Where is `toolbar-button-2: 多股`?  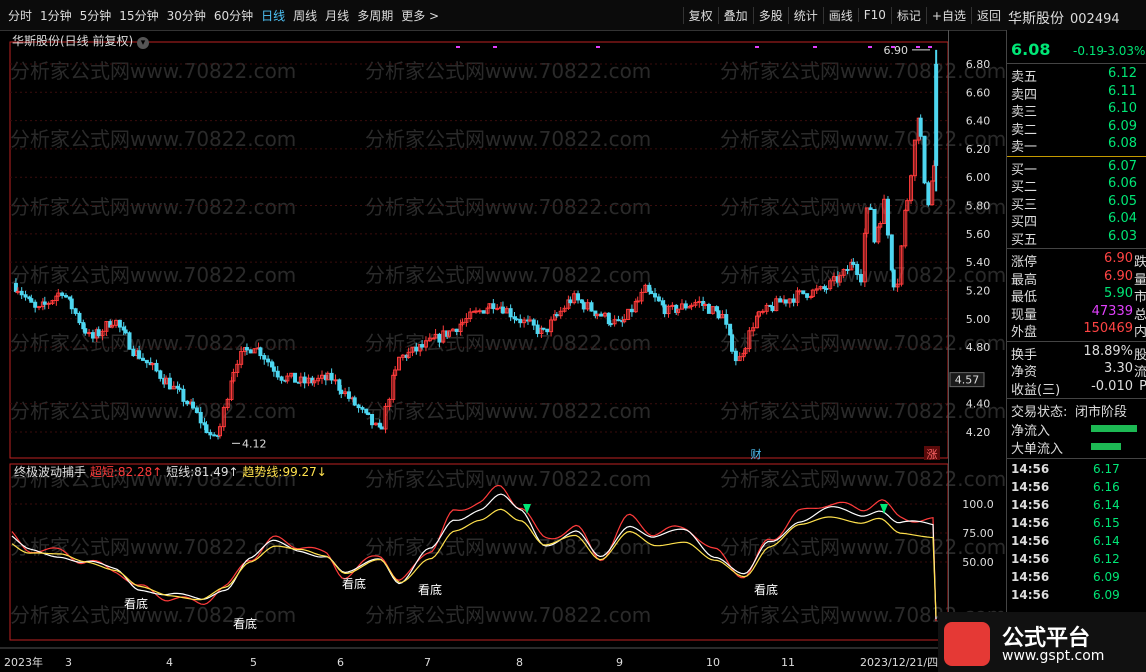
toolbar-button-2: 多股 is located at coordinates (770, 15).